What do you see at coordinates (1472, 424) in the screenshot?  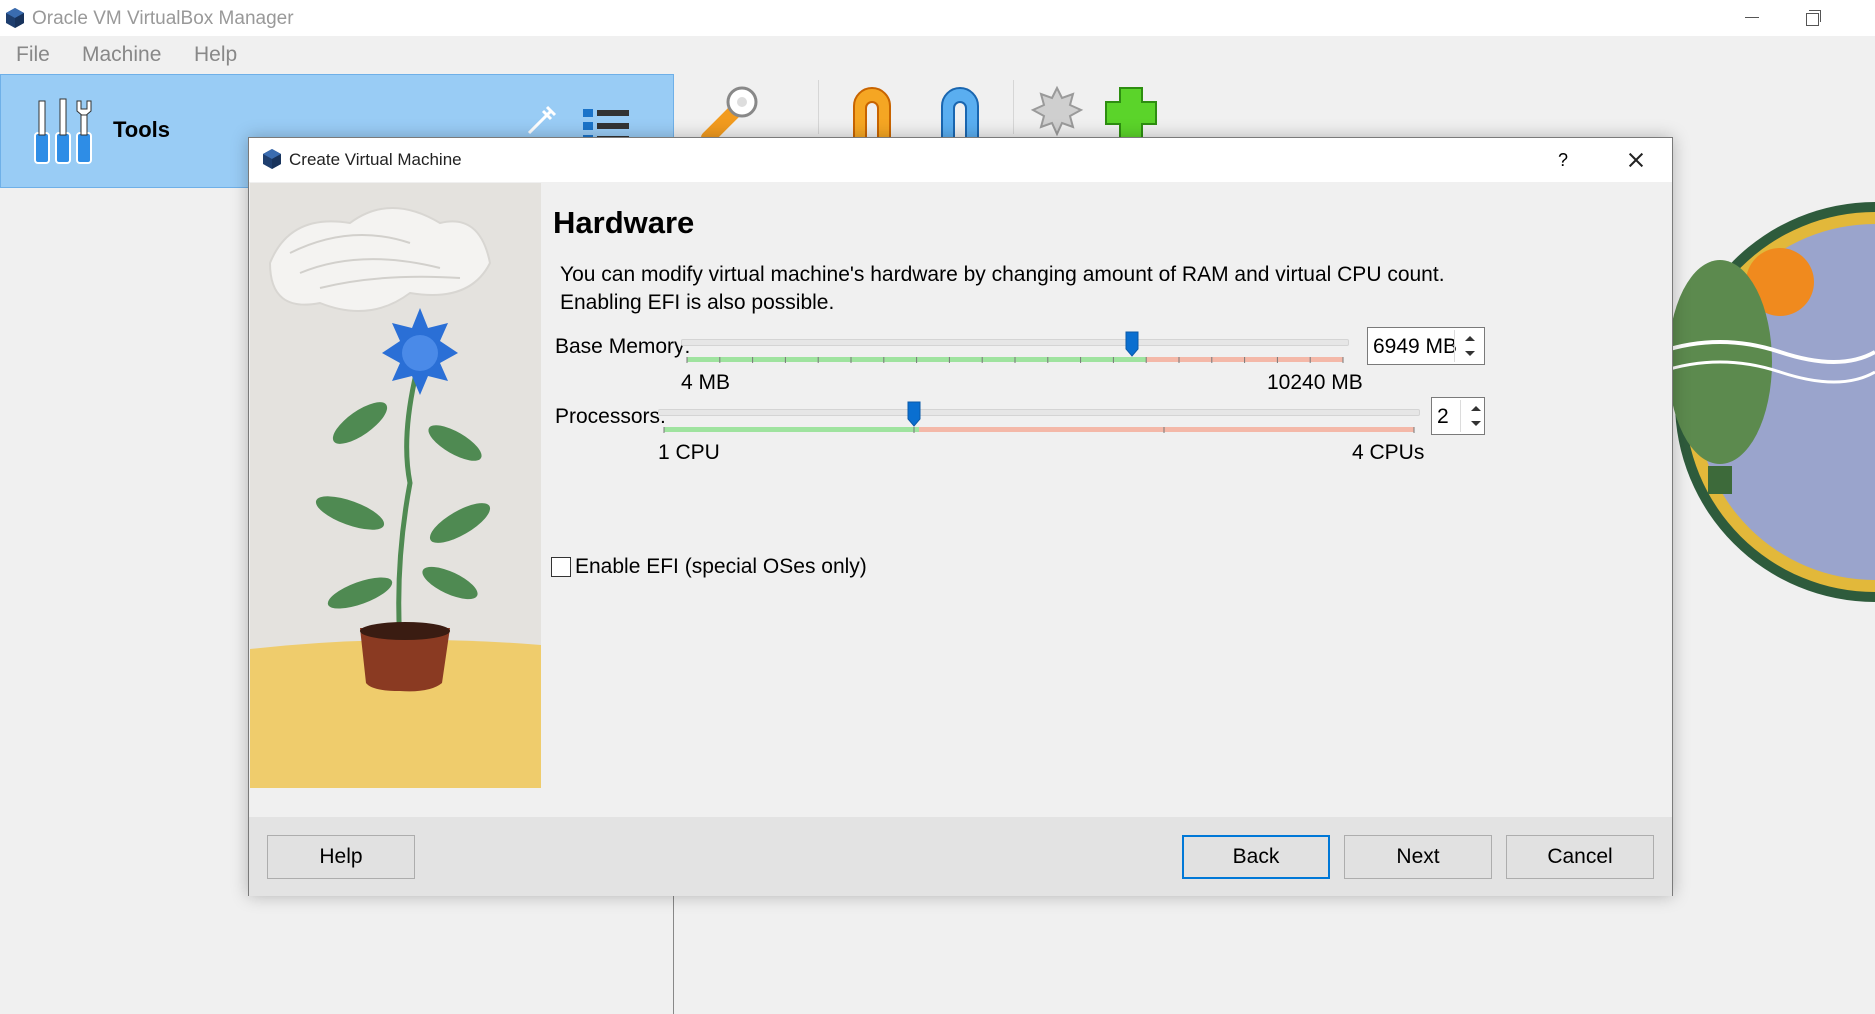 I see `processors-decrease-button` at bounding box center [1472, 424].